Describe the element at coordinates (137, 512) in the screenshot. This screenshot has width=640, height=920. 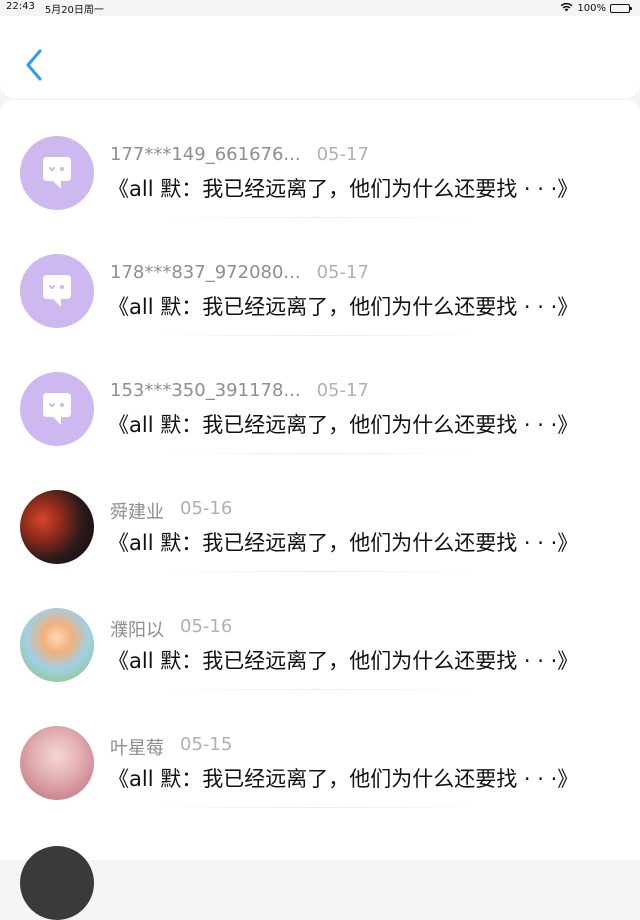
I see `sender-name: 舜建业` at that location.